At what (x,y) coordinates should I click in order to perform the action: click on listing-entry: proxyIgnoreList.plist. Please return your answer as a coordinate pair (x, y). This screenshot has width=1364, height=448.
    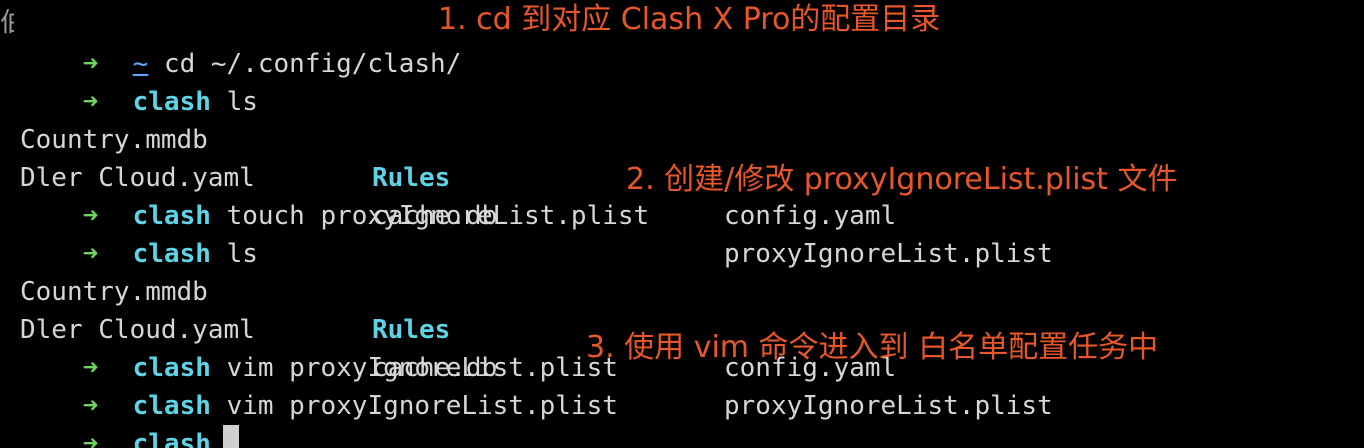
    Looking at the image, I should click on (888, 406).